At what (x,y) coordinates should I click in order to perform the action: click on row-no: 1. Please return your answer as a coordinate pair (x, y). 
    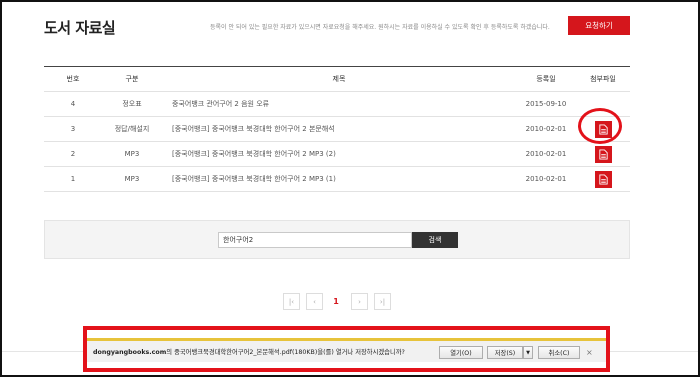
    Looking at the image, I should click on (73, 179).